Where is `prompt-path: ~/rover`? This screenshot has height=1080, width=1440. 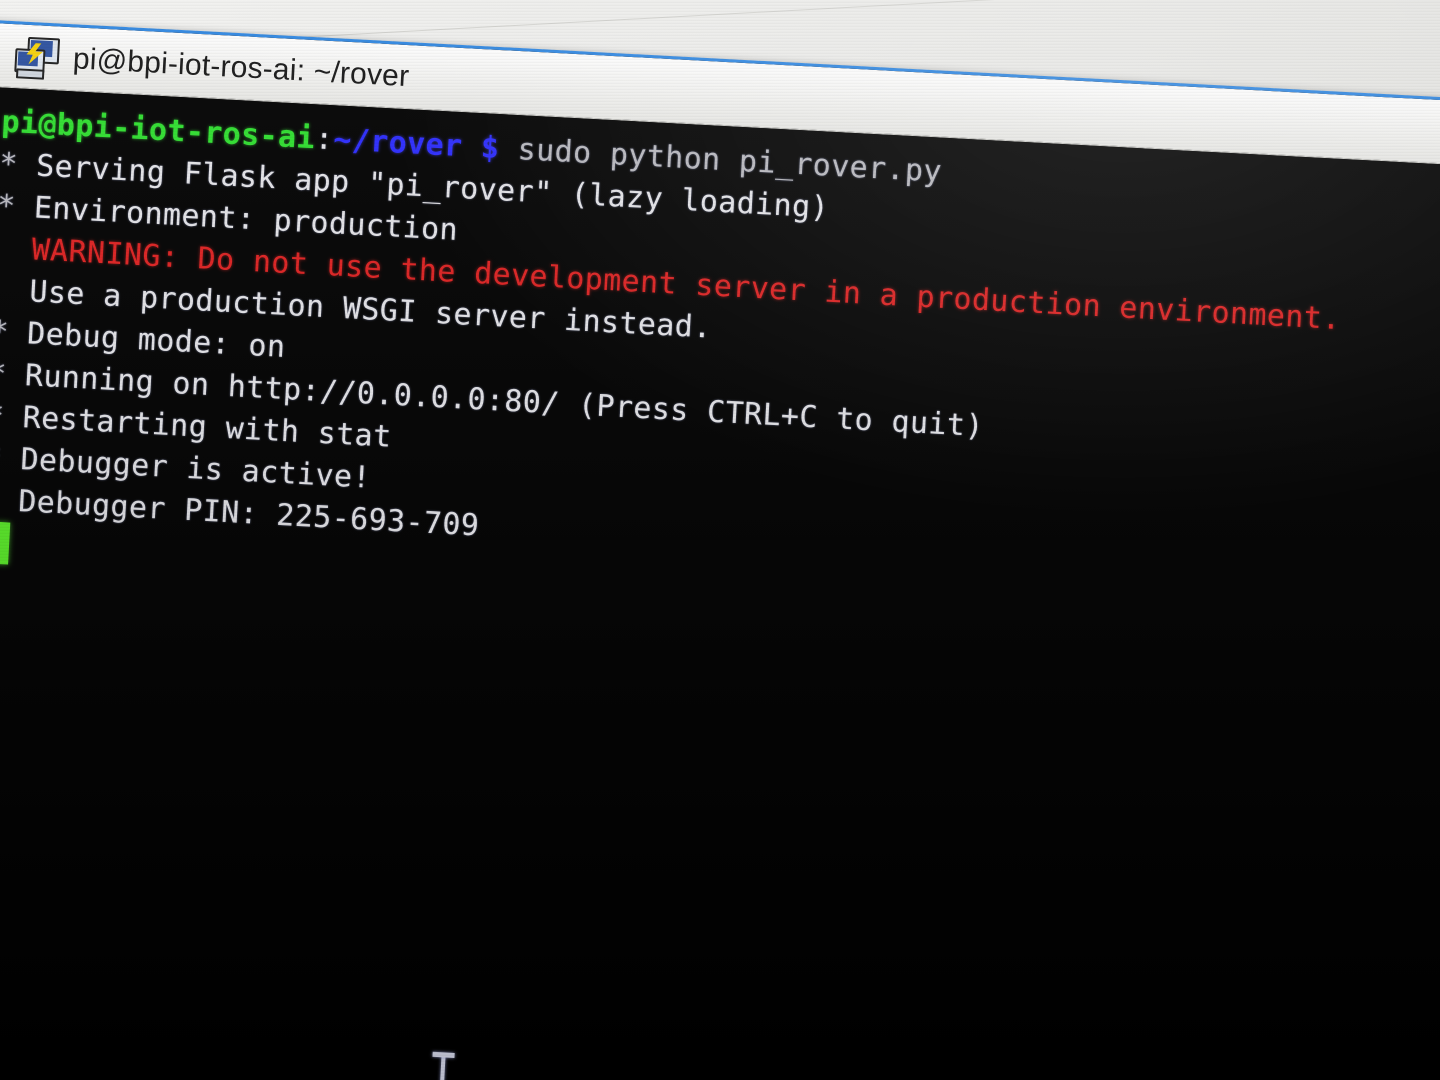 prompt-path: ~/rover is located at coordinates (398, 143).